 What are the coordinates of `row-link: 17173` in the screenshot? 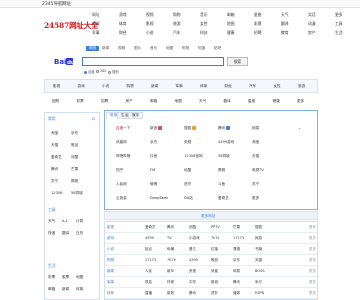 It's located at (238, 238).